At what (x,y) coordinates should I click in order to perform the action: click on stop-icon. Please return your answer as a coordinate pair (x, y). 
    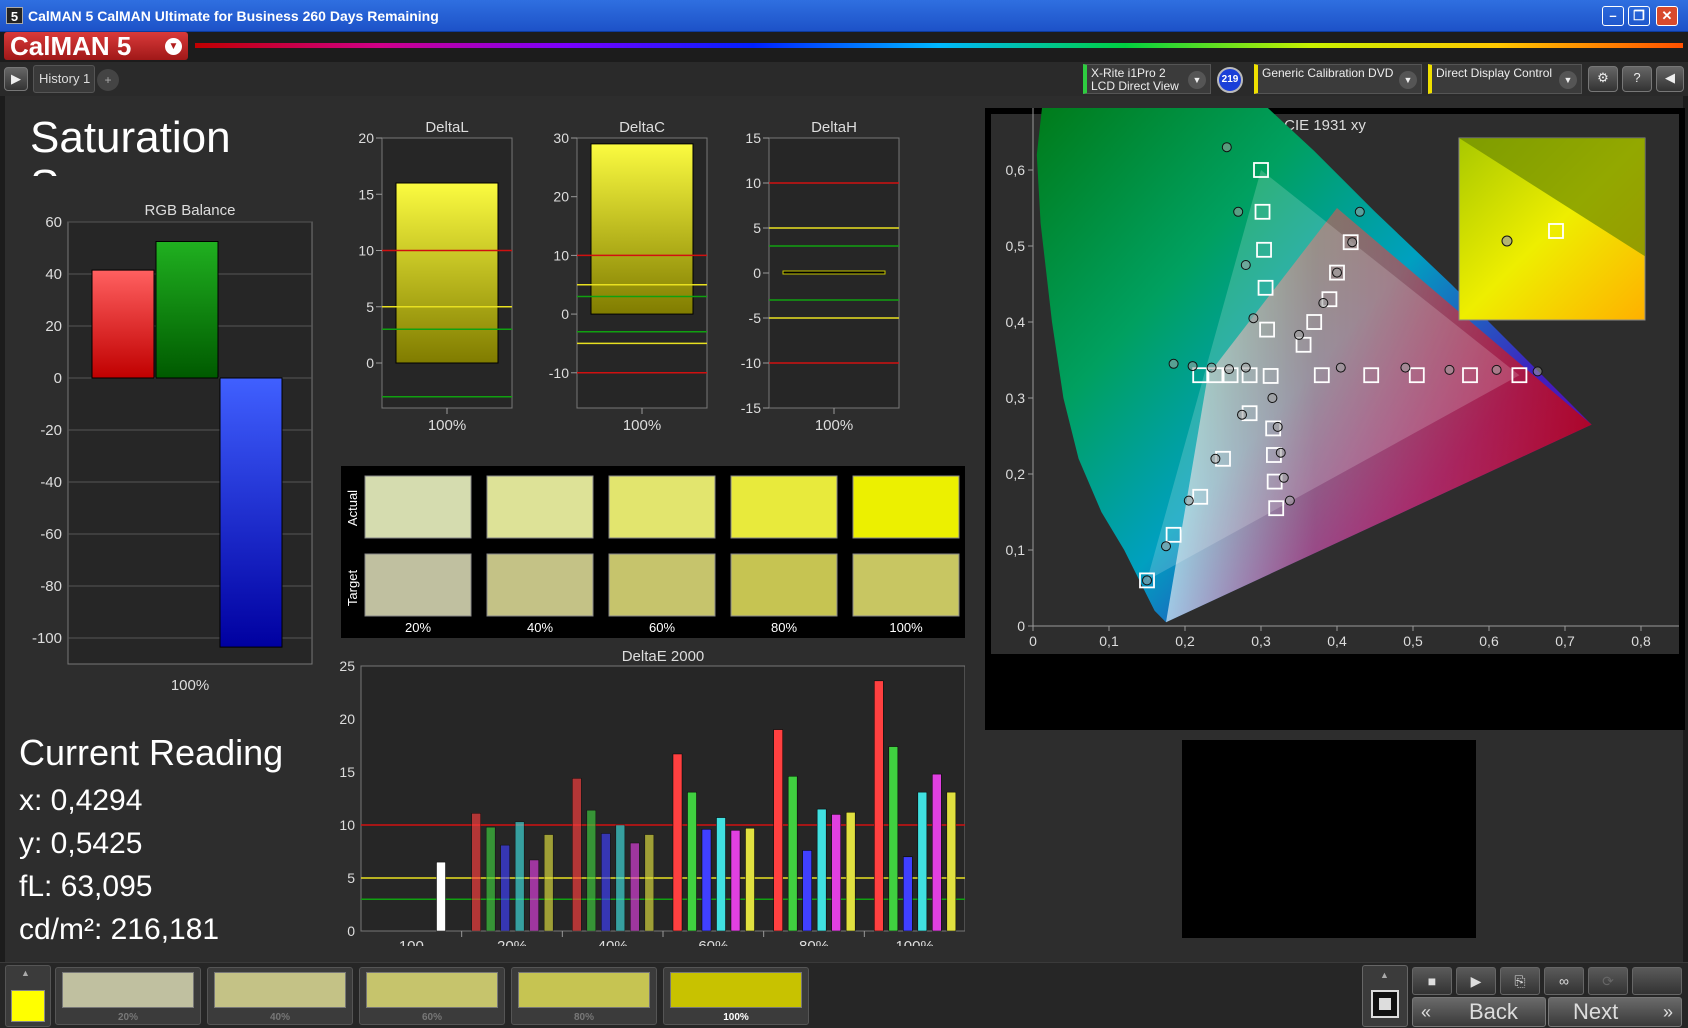
    Looking at the image, I should click on (1385, 1004).